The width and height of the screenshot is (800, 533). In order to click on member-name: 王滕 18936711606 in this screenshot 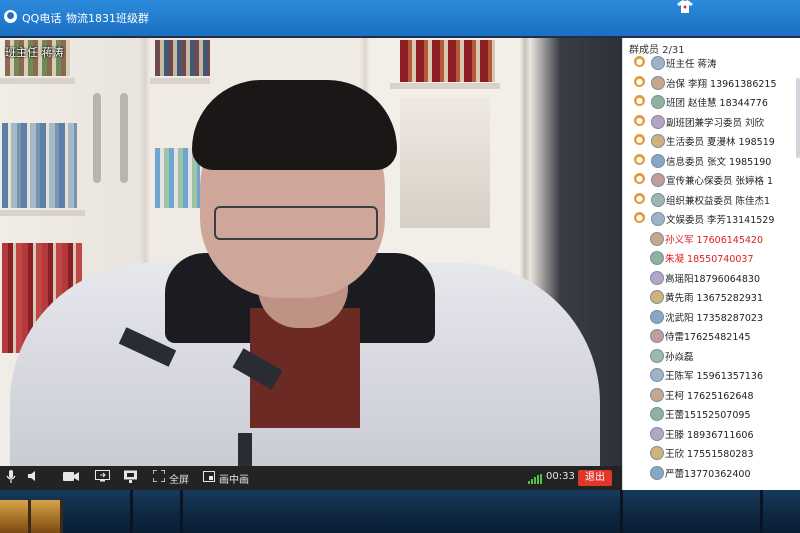, I will do `click(709, 435)`.